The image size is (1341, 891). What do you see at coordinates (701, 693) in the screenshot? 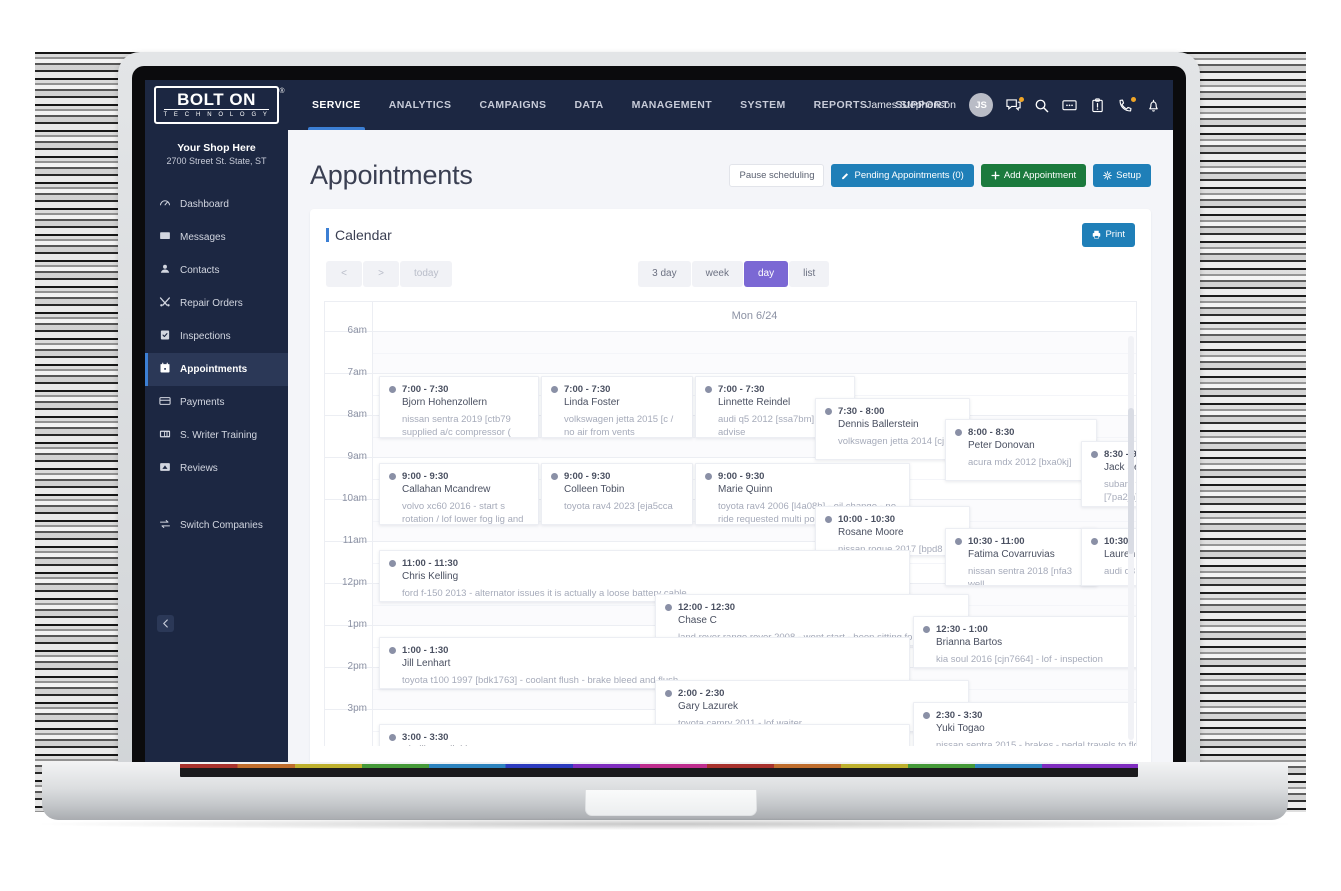
I see `appointment-time: 2:00 - 2:30` at bounding box center [701, 693].